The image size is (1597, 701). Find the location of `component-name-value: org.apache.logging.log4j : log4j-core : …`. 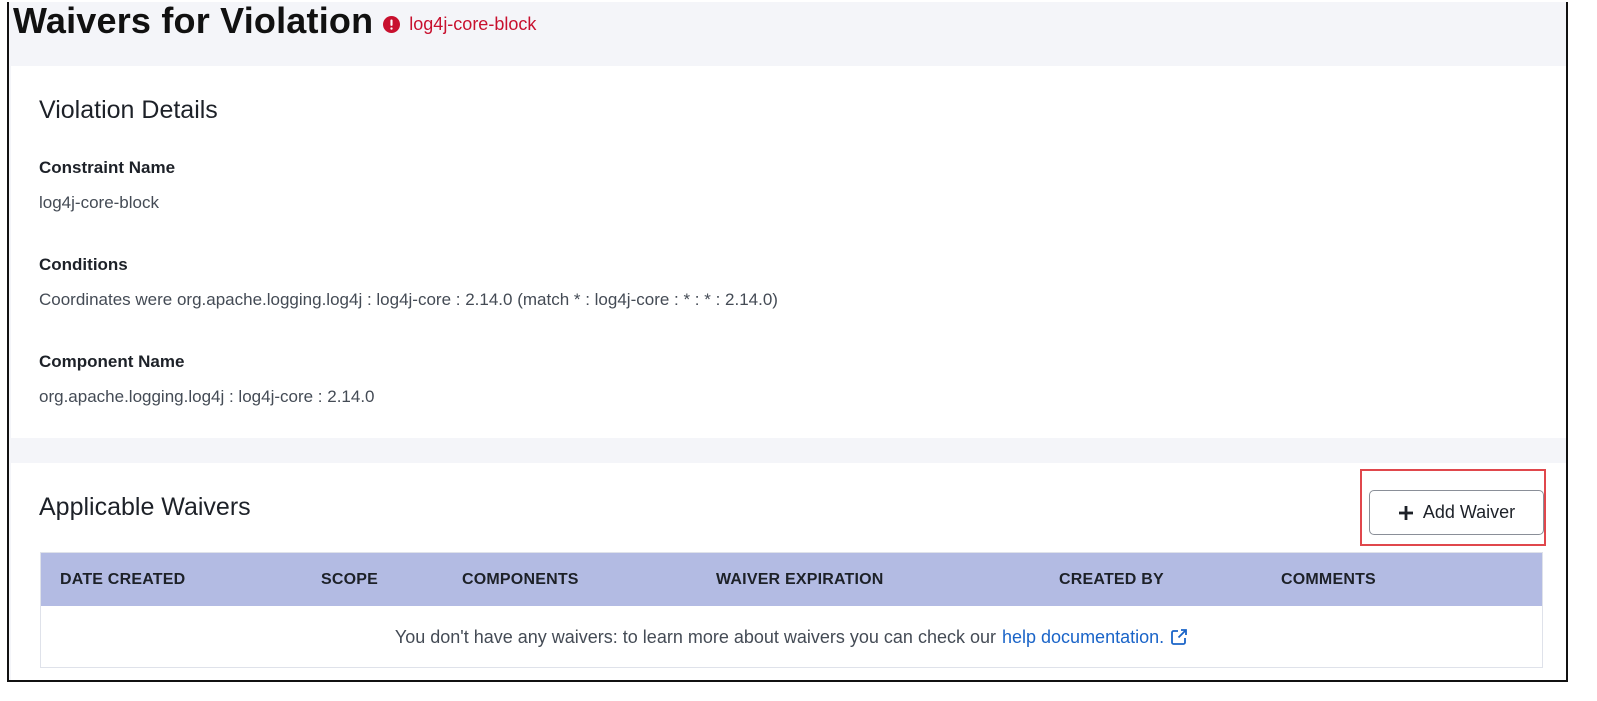

component-name-value: org.apache.logging.log4j : log4j-core : … is located at coordinates (207, 396).